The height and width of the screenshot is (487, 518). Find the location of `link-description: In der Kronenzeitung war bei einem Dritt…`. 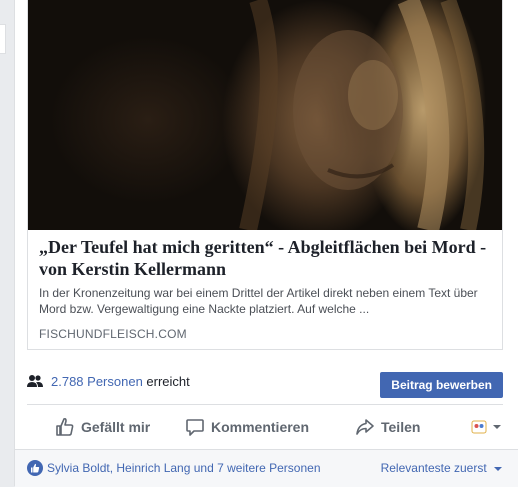

link-description: In der Kronenzeitung war bei einem Dritt… is located at coordinates (258, 301).